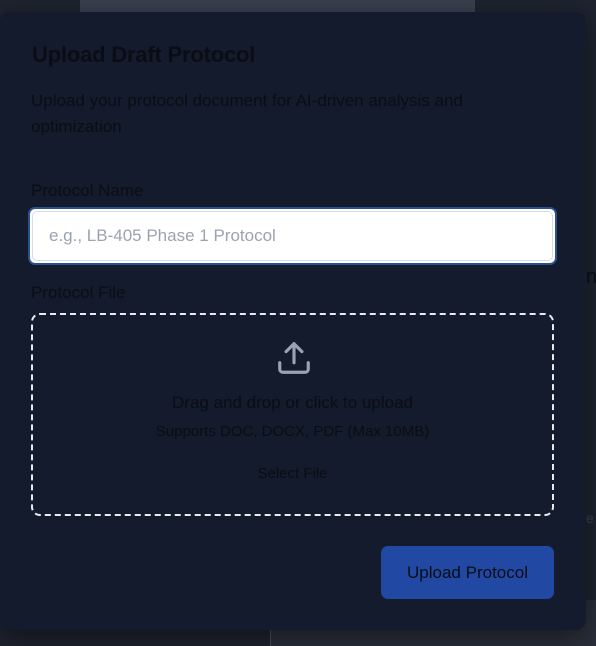  Describe the element at coordinates (467, 572) in the screenshot. I see `upload-protocol-button: Upload Protocol` at that location.